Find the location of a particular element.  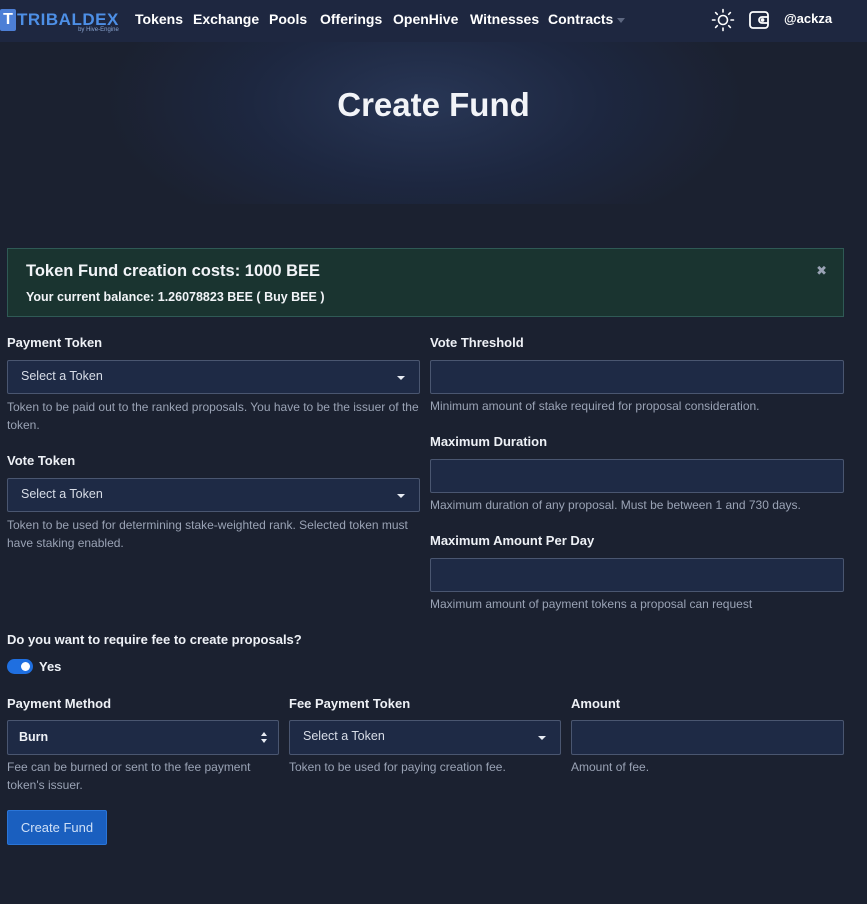

create-fund-button: Create Fund is located at coordinates (57, 827).